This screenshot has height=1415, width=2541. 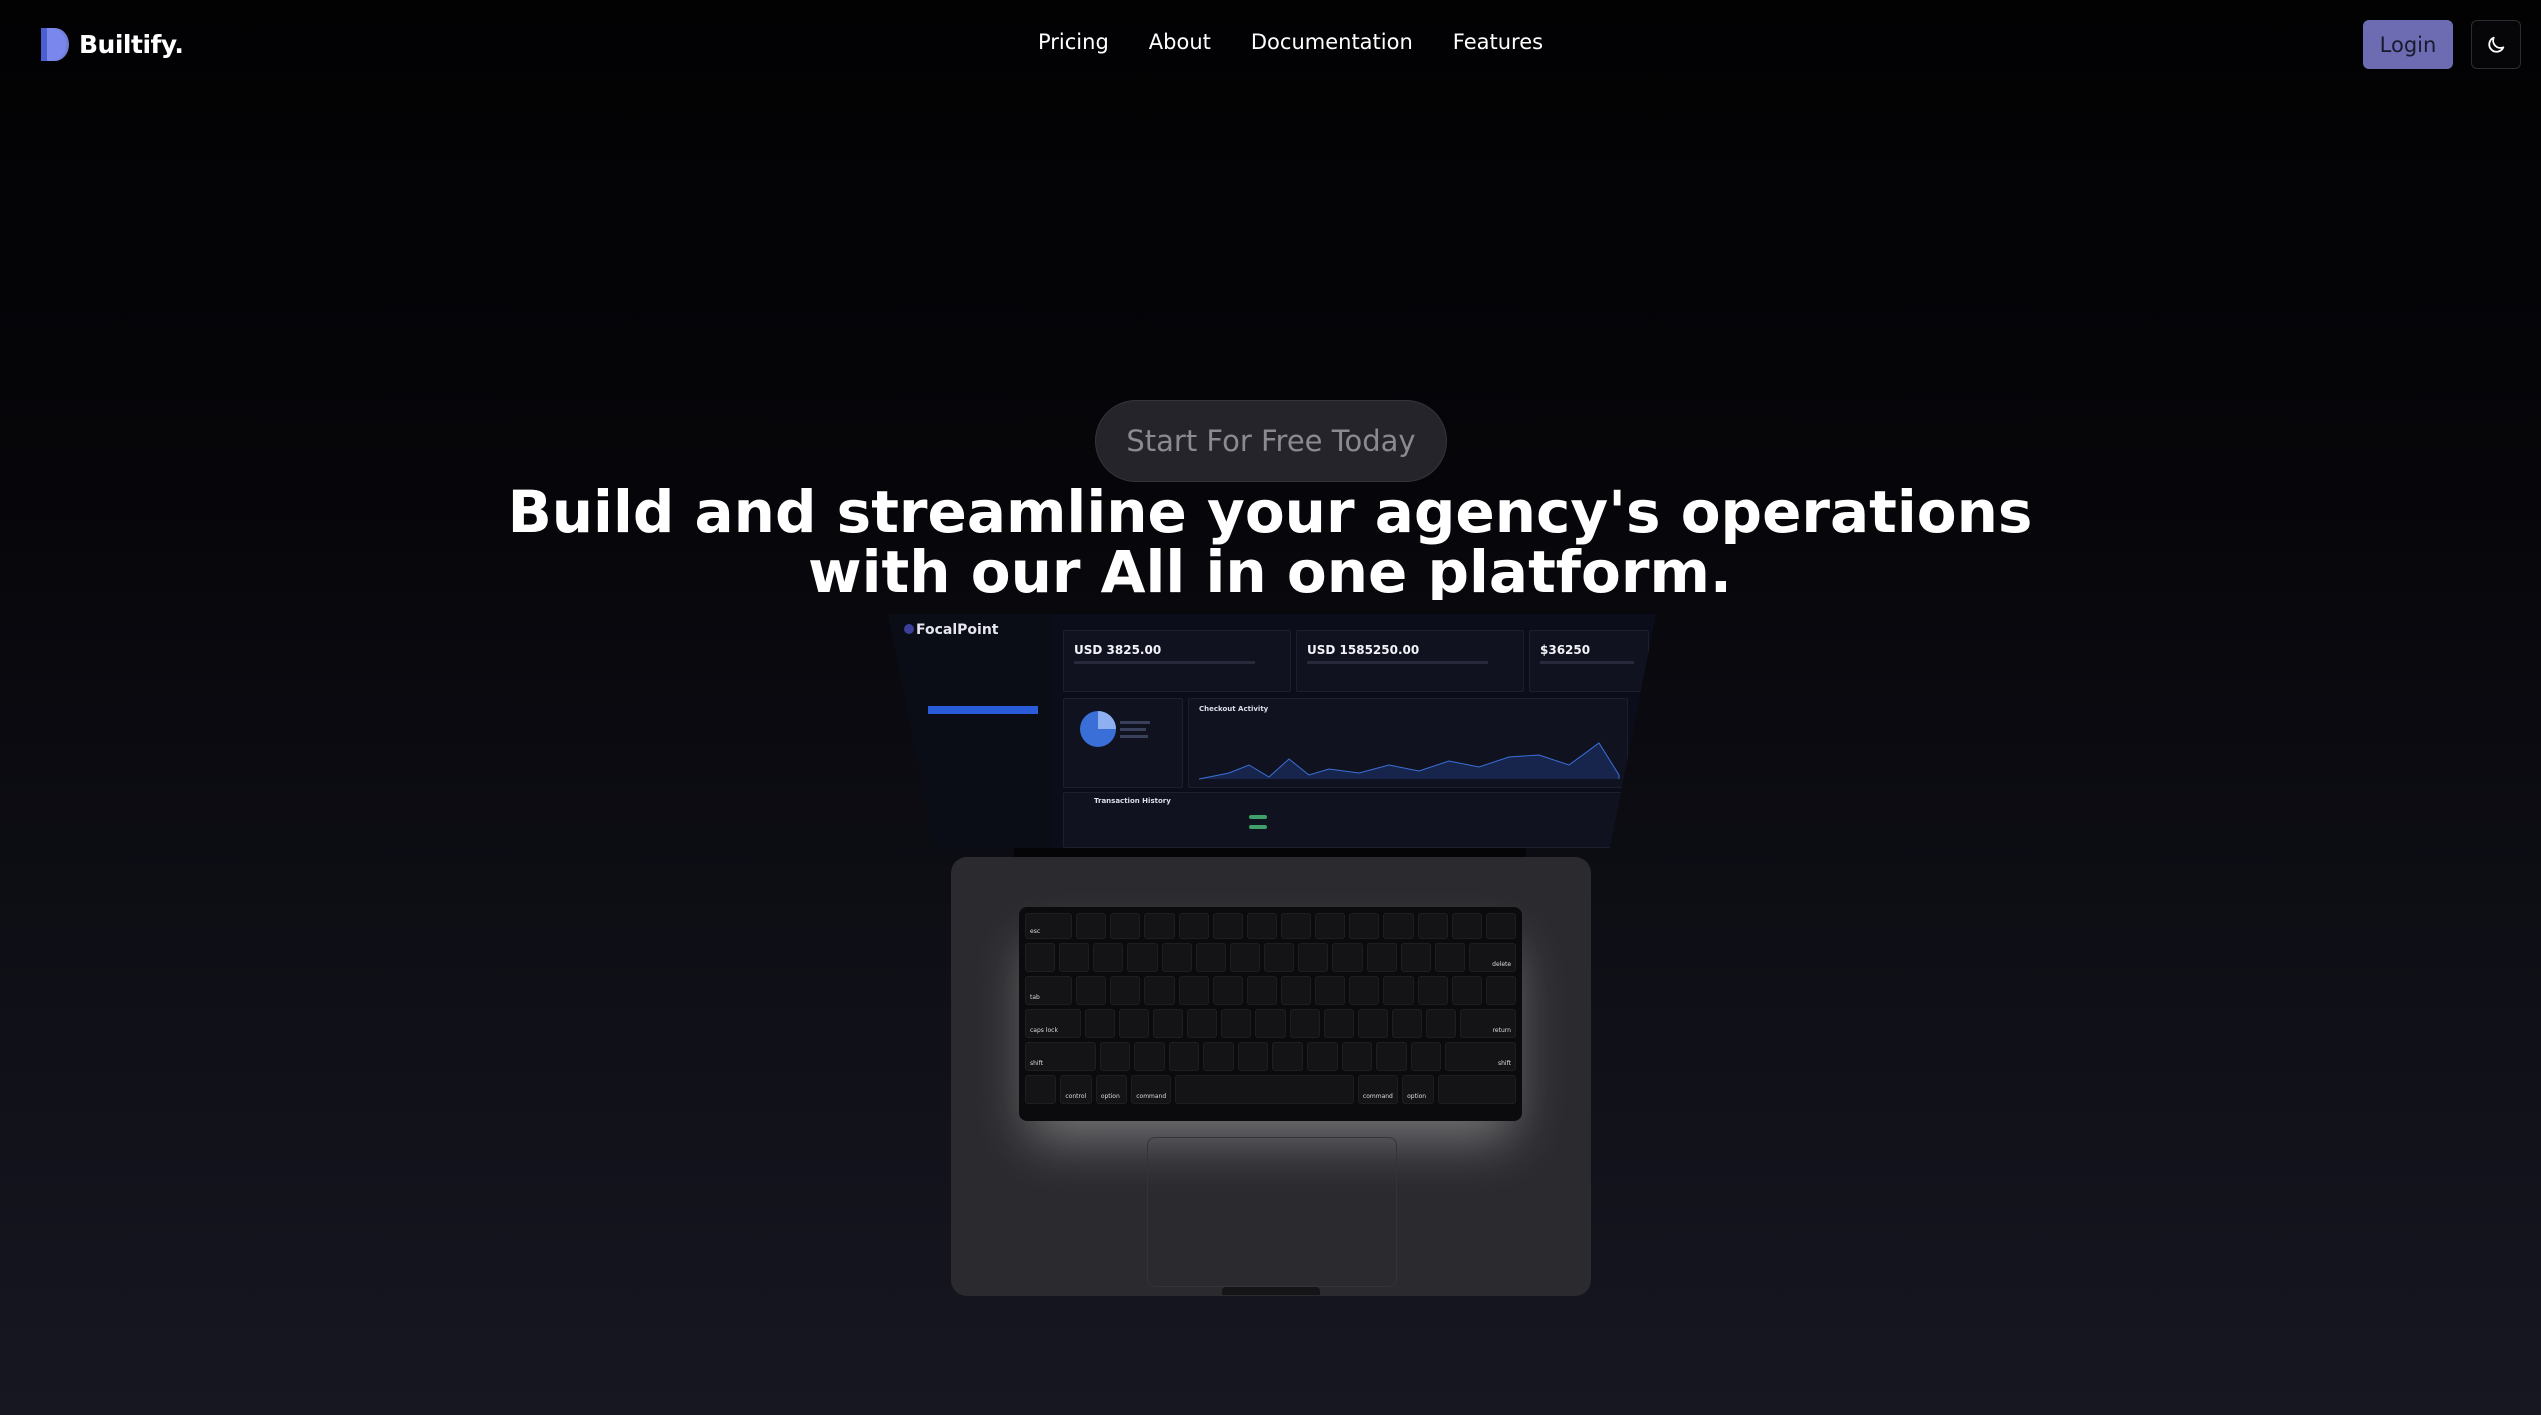 What do you see at coordinates (1258, 817) in the screenshot?
I see `mockup-status-pill` at bounding box center [1258, 817].